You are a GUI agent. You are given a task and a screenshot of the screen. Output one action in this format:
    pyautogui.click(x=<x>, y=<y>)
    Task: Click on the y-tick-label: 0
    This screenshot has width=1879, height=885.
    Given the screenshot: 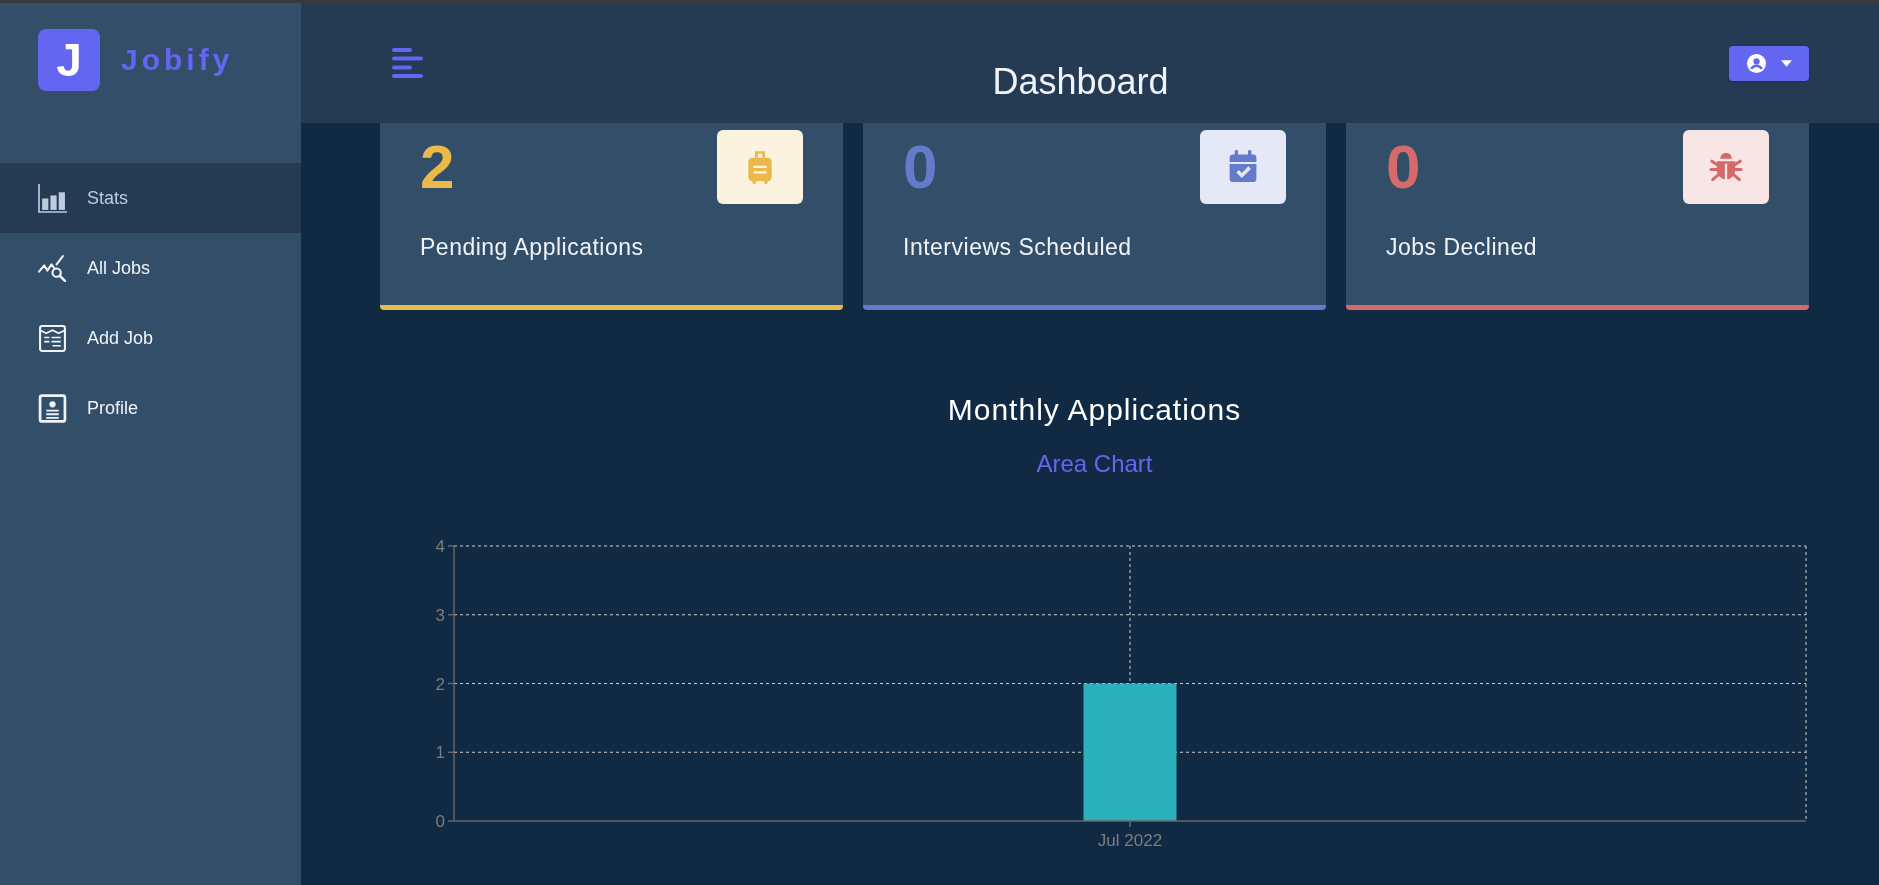 What is the action you would take?
    pyautogui.click(x=440, y=821)
    